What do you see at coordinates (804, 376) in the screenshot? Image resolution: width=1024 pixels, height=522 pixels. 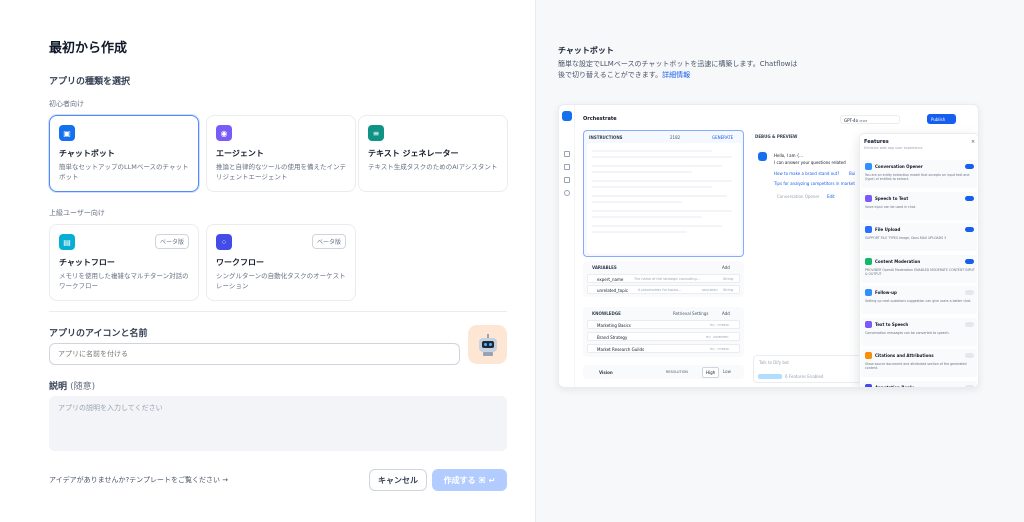 I see `features-enabled: 6 Features Enabled` at bounding box center [804, 376].